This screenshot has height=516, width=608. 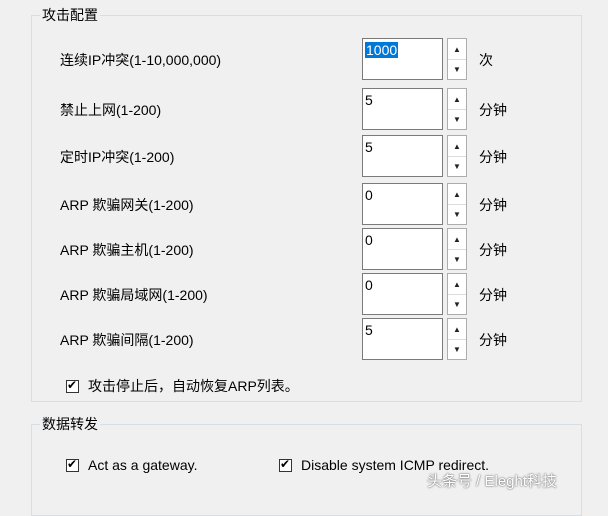 I want to click on row-ip-conflict: 连续IP冲突(1-10,000,000) 1000 ▲ ▼ 次, so click(x=306, y=60).